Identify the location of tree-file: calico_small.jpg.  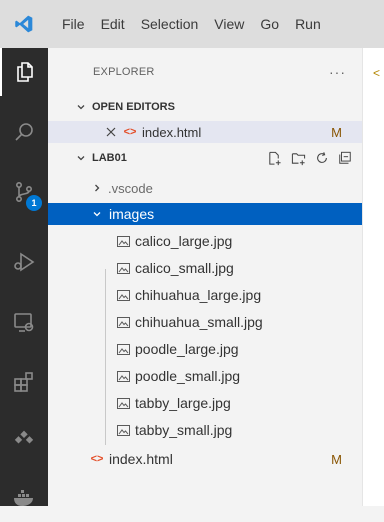
(205, 268).